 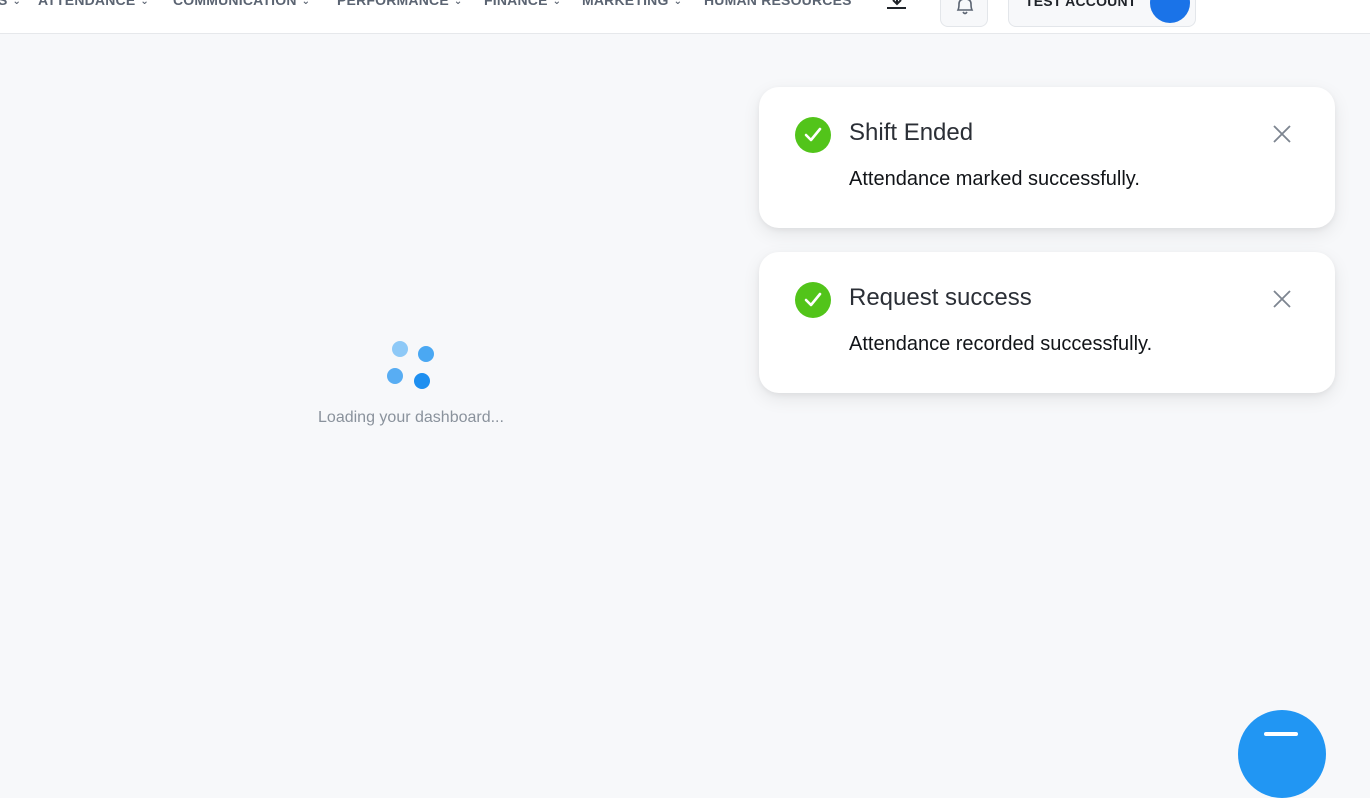 What do you see at coordinates (965, 7) in the screenshot?
I see `bell-icon` at bounding box center [965, 7].